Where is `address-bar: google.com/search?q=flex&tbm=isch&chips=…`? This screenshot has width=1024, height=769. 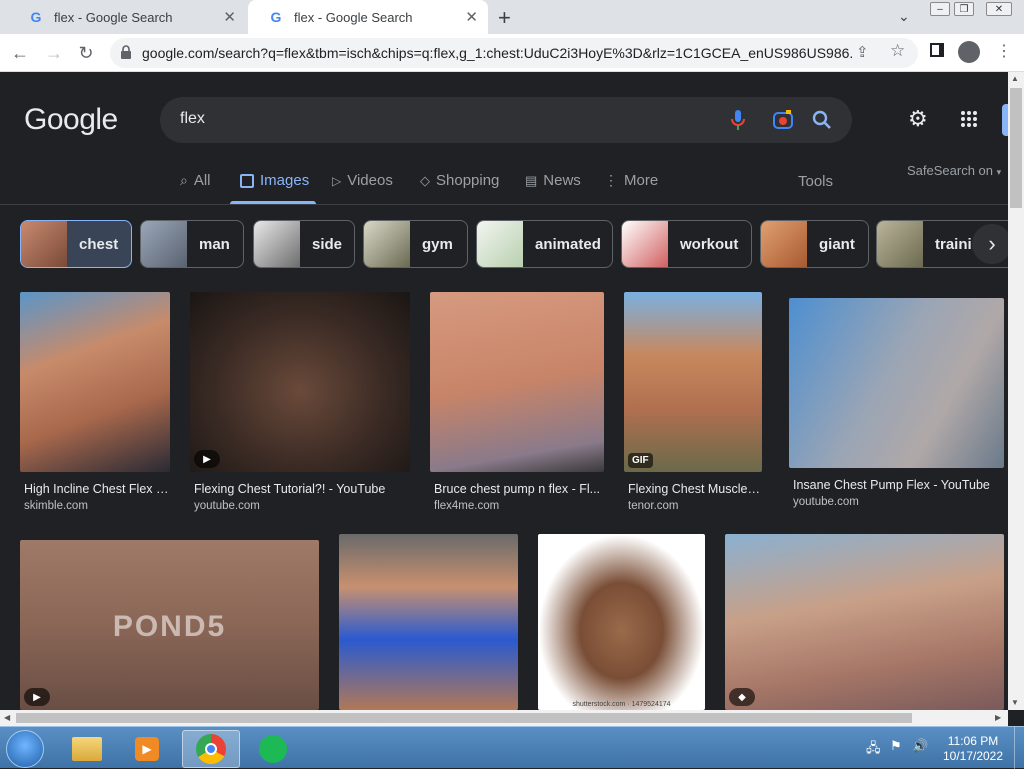 address-bar: google.com/search?q=flex&tbm=isch&chips=… is located at coordinates (514, 53).